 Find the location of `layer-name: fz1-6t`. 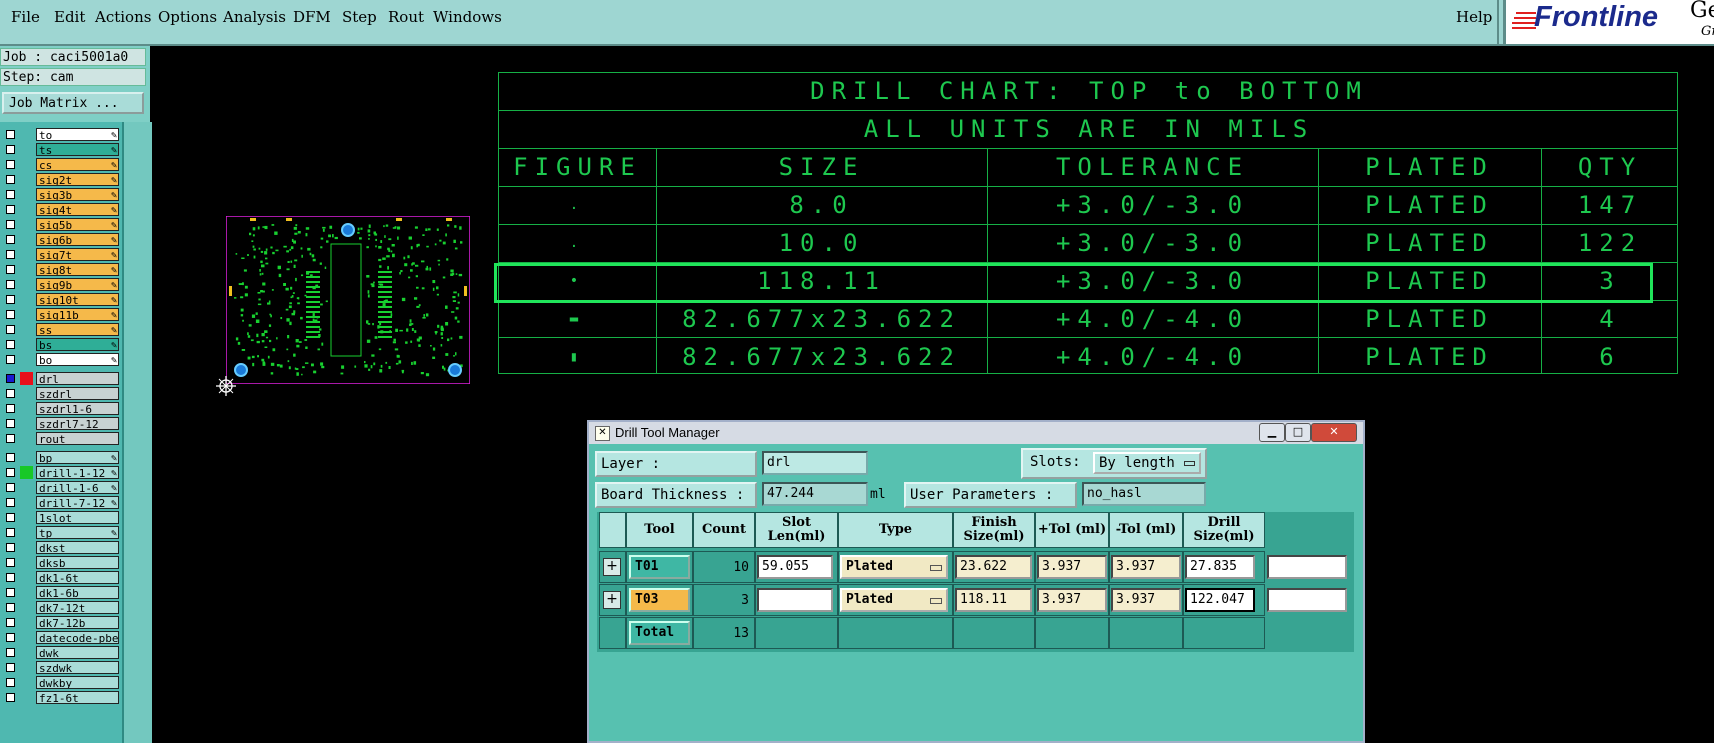

layer-name: fz1-6t is located at coordinates (77, 697).